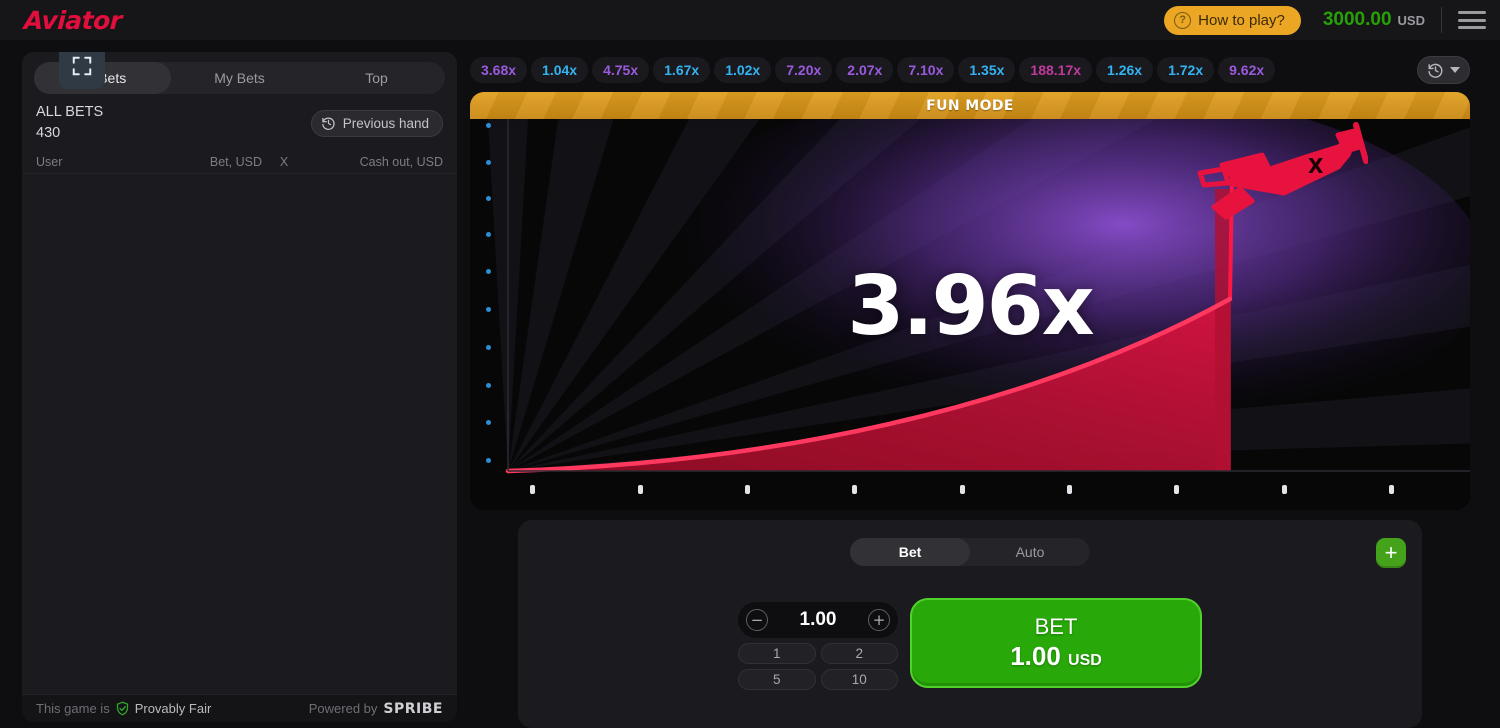 This screenshot has height=728, width=1500. What do you see at coordinates (804, 70) in the screenshot?
I see `history-pill: 7.20x` at bounding box center [804, 70].